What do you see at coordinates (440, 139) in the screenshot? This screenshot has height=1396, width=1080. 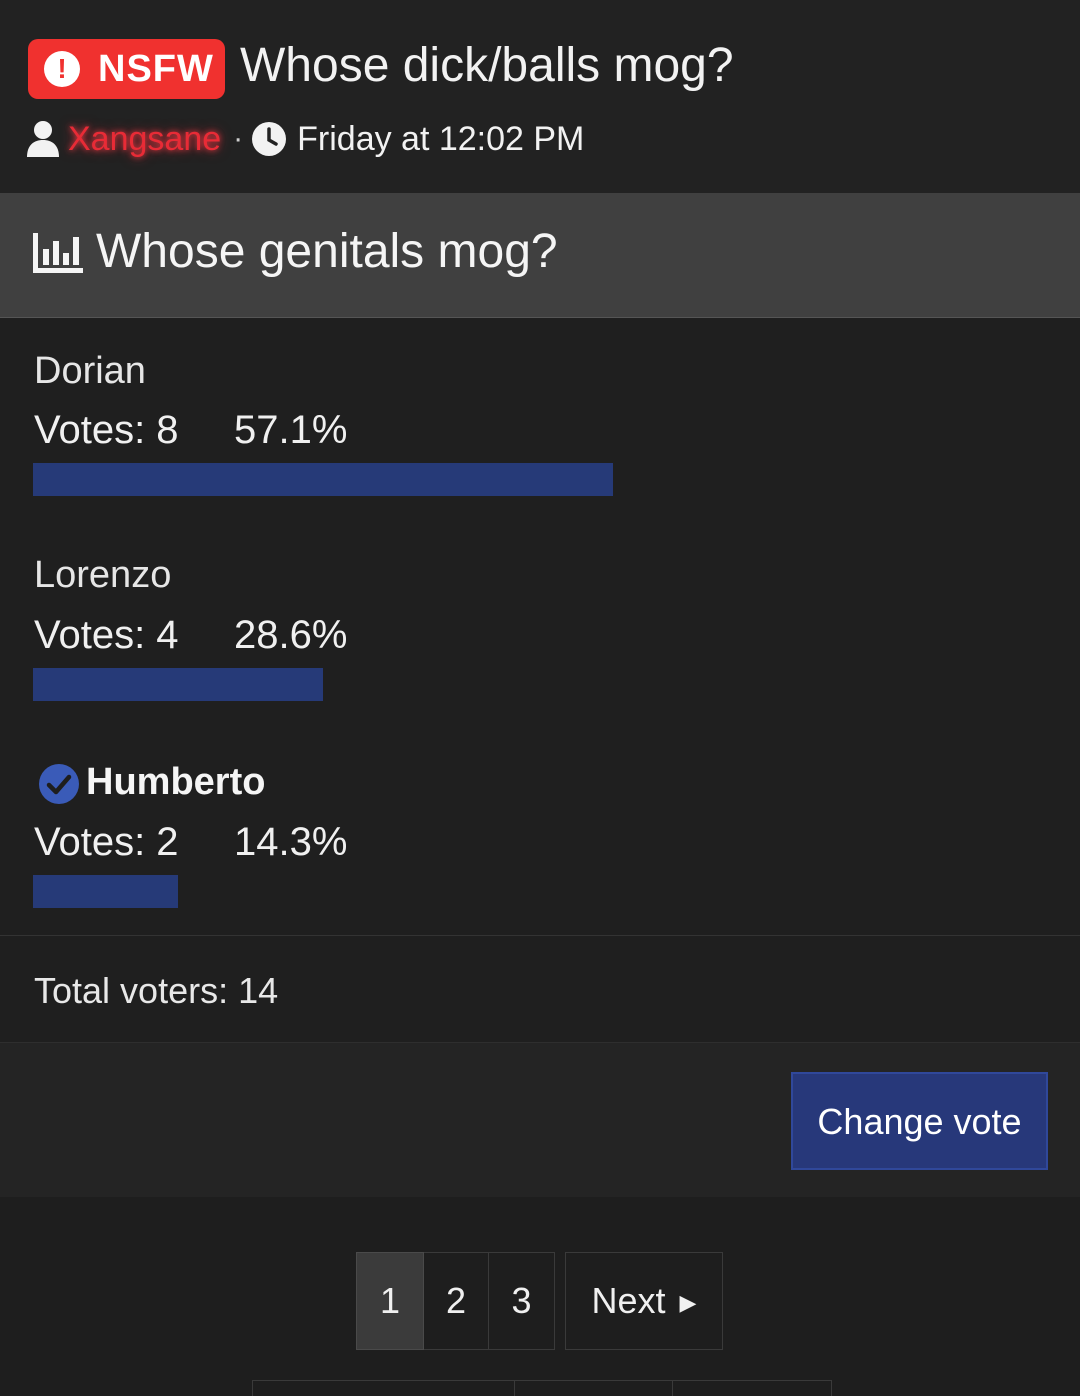 I see `post-date: Friday at 12:02 PM` at bounding box center [440, 139].